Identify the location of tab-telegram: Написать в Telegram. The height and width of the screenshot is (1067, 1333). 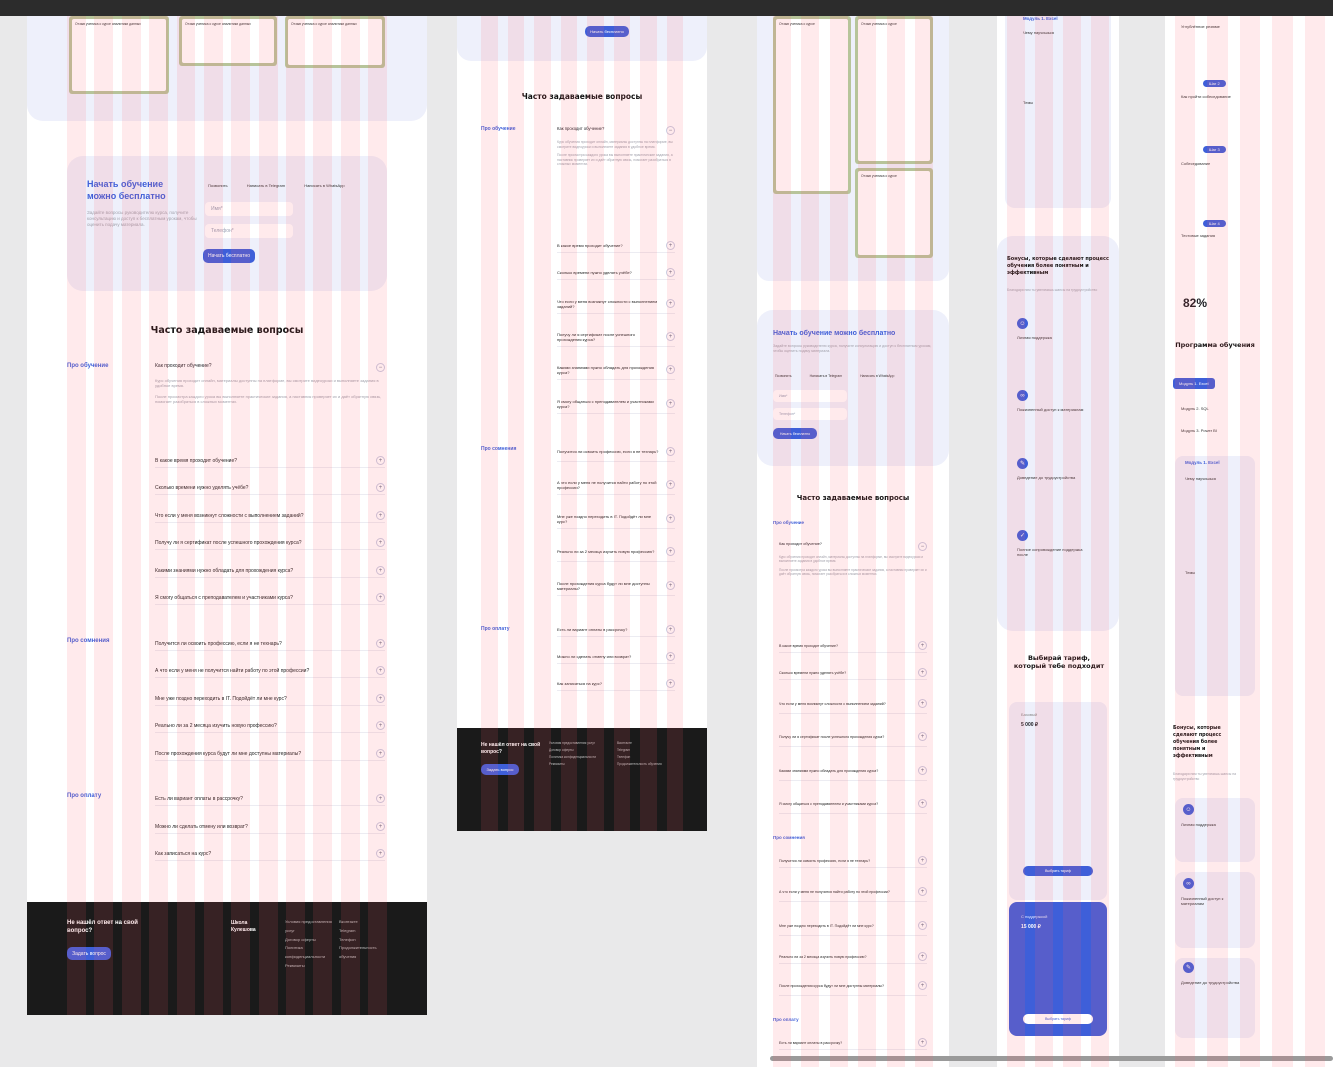
(266, 185).